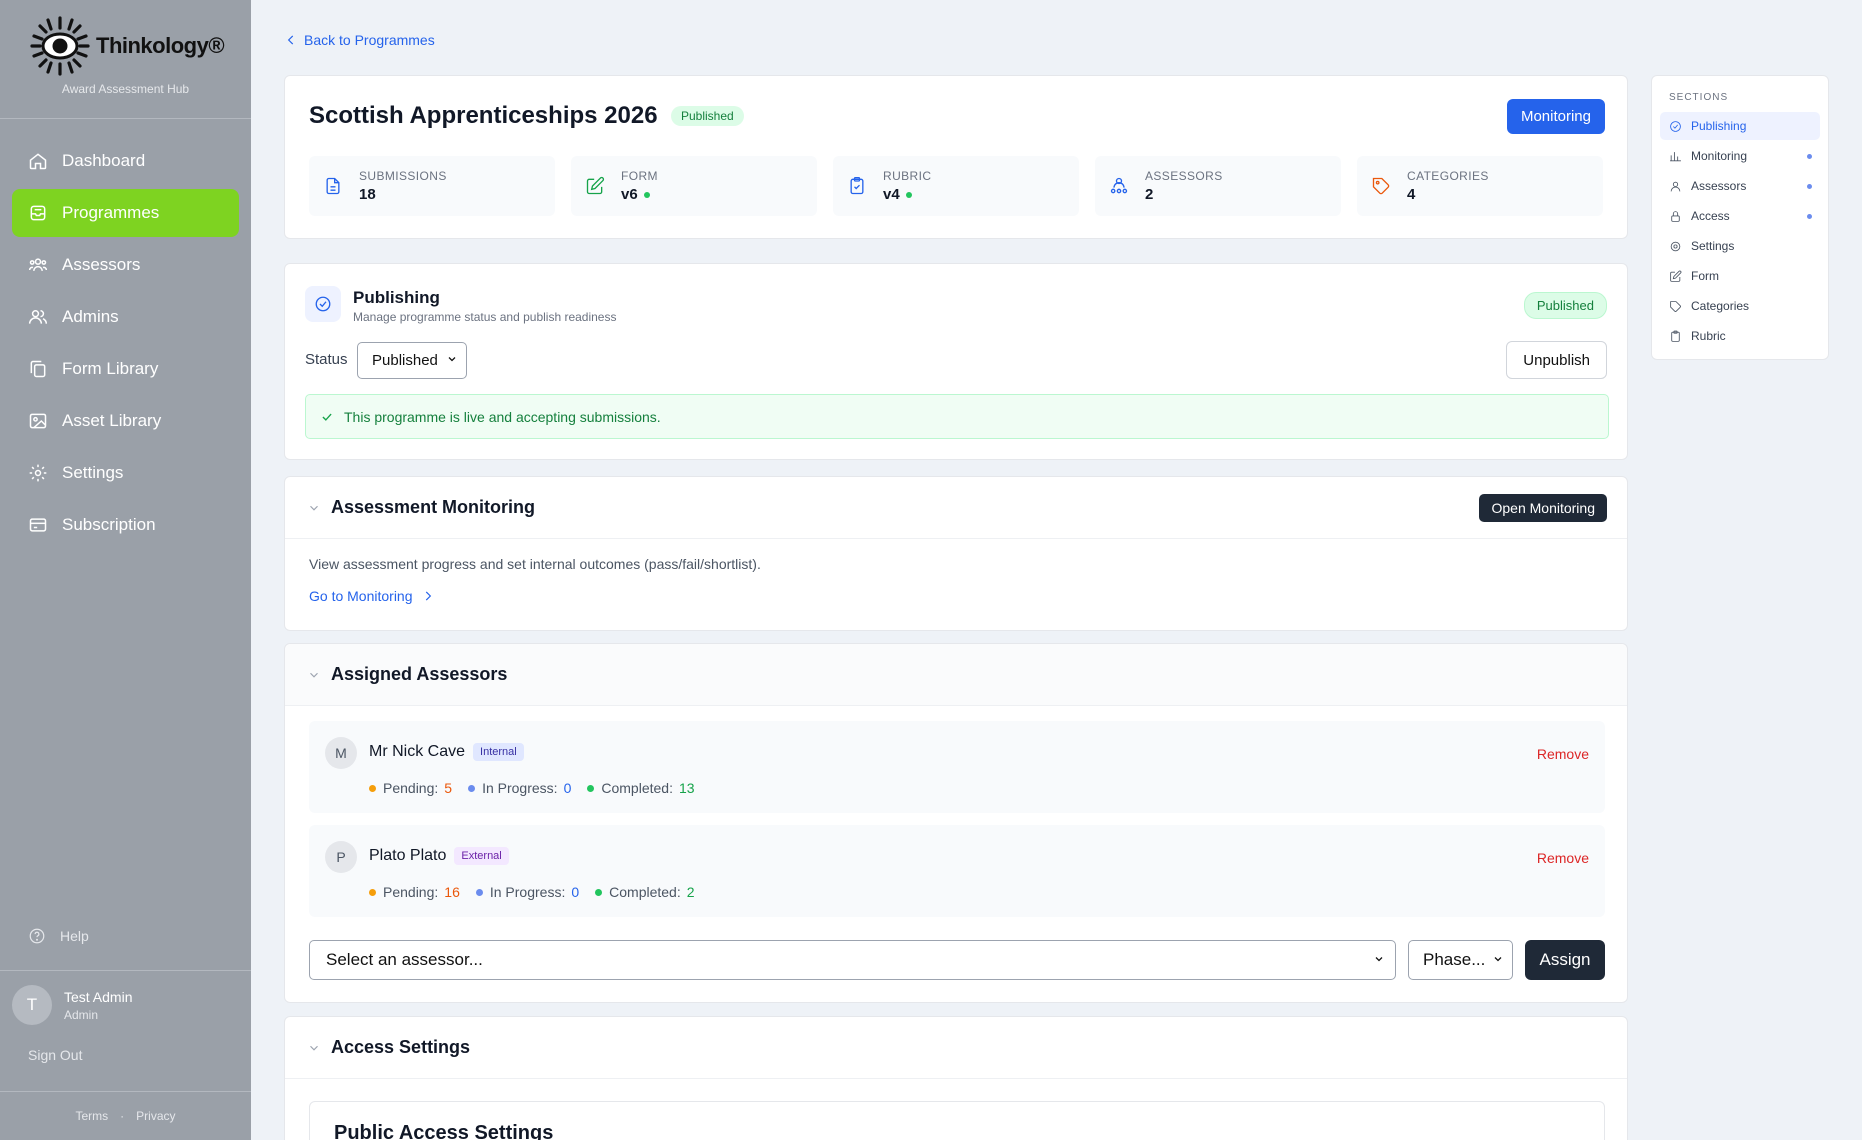 The width and height of the screenshot is (1862, 1140). Describe the element at coordinates (1448, 176) in the screenshot. I see `stat-label: CATEGORIES` at that location.